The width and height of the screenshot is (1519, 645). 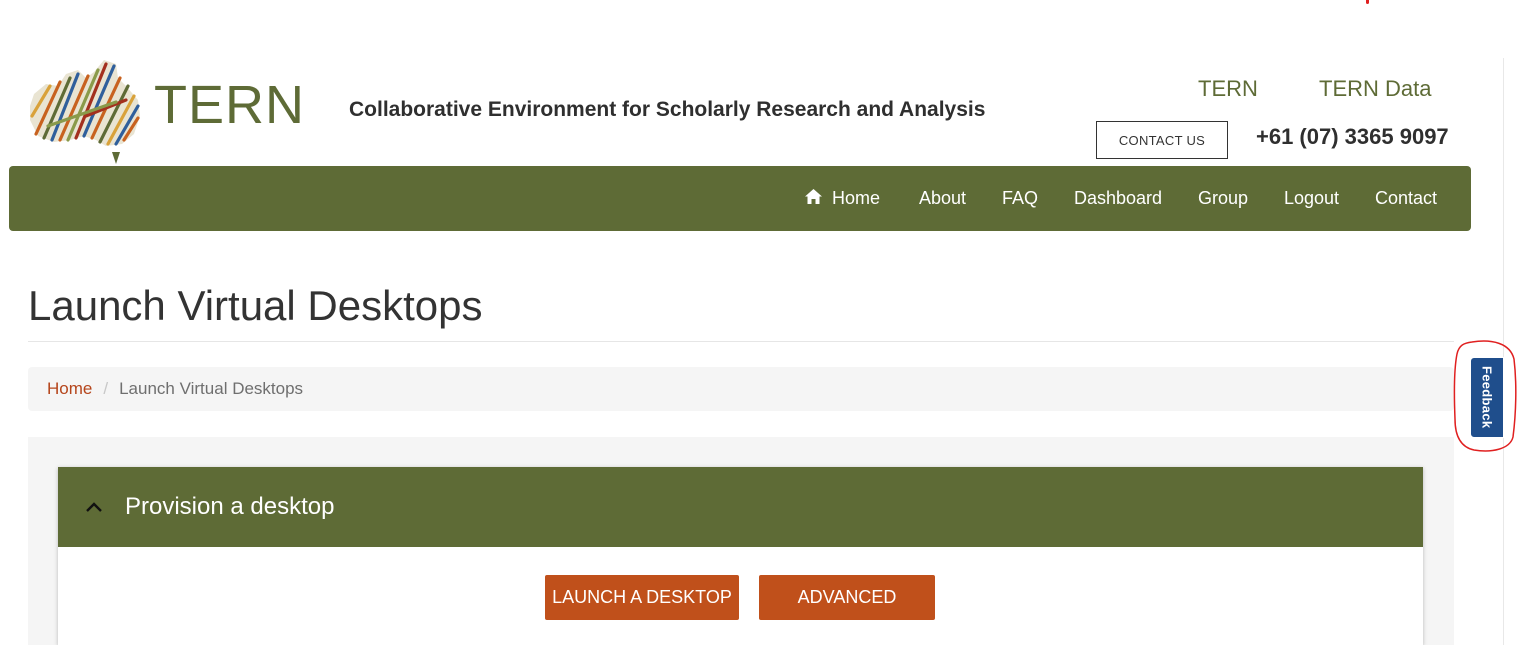 What do you see at coordinates (1406, 198) in the screenshot?
I see `nav-item-contact: Contact` at bounding box center [1406, 198].